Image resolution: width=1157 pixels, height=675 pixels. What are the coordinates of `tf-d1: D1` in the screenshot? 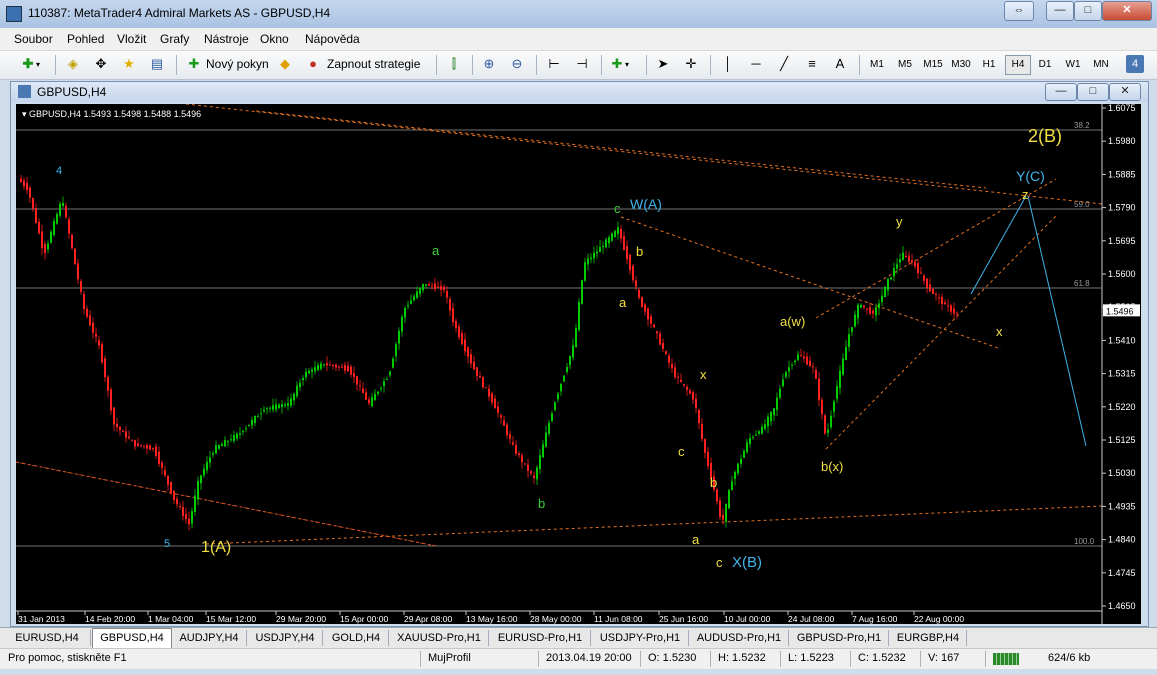 It's located at (1045, 65).